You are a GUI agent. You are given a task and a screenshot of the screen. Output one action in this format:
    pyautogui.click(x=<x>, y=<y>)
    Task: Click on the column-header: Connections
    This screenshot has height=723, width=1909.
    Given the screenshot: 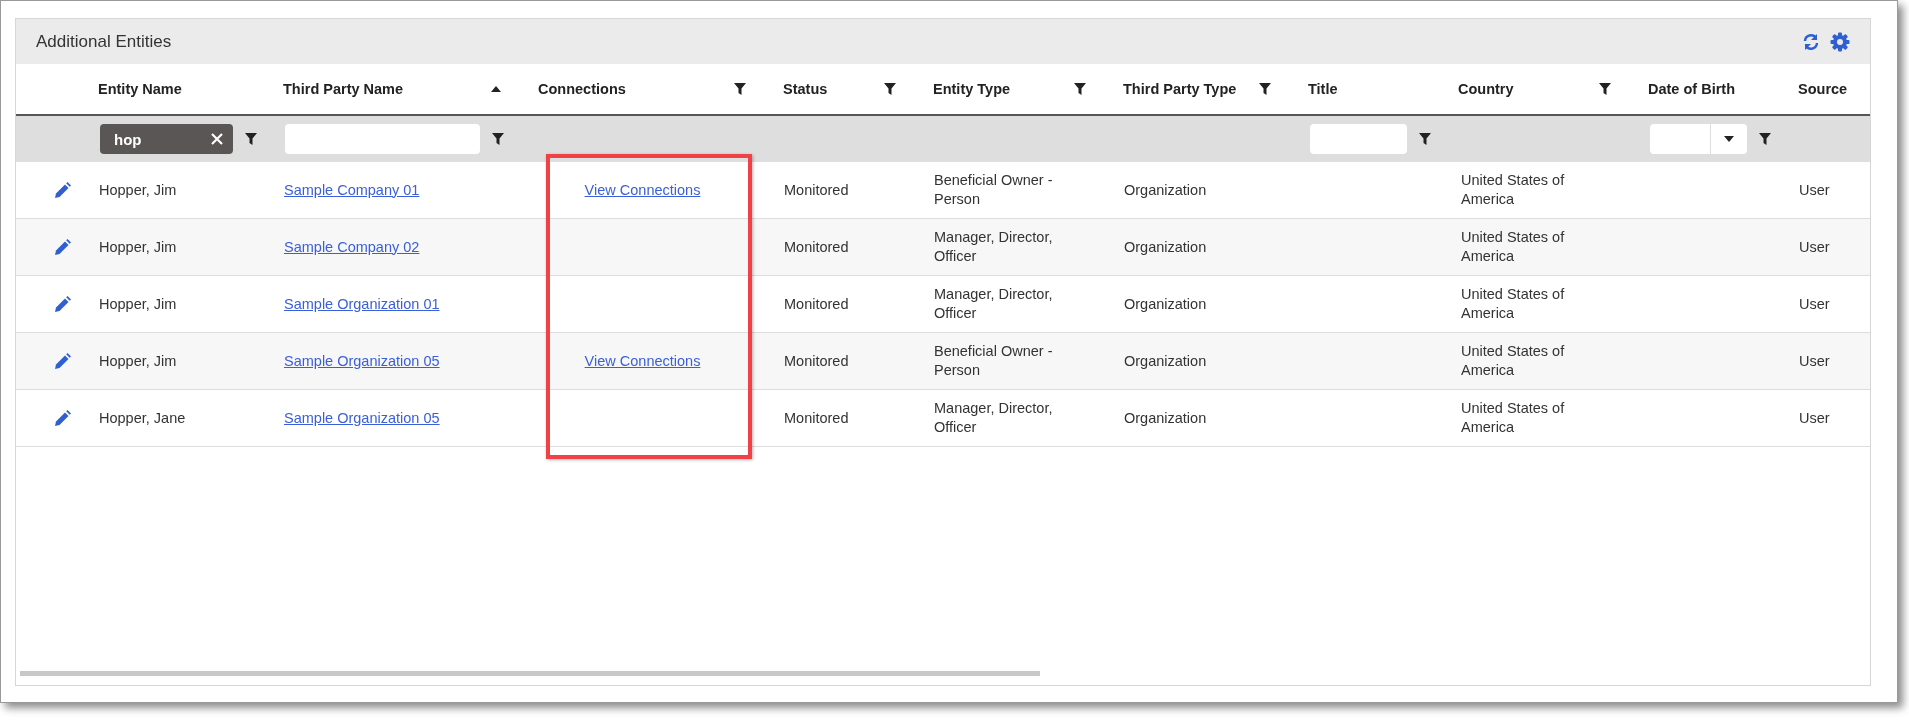 What is the action you would take?
    pyautogui.click(x=582, y=89)
    